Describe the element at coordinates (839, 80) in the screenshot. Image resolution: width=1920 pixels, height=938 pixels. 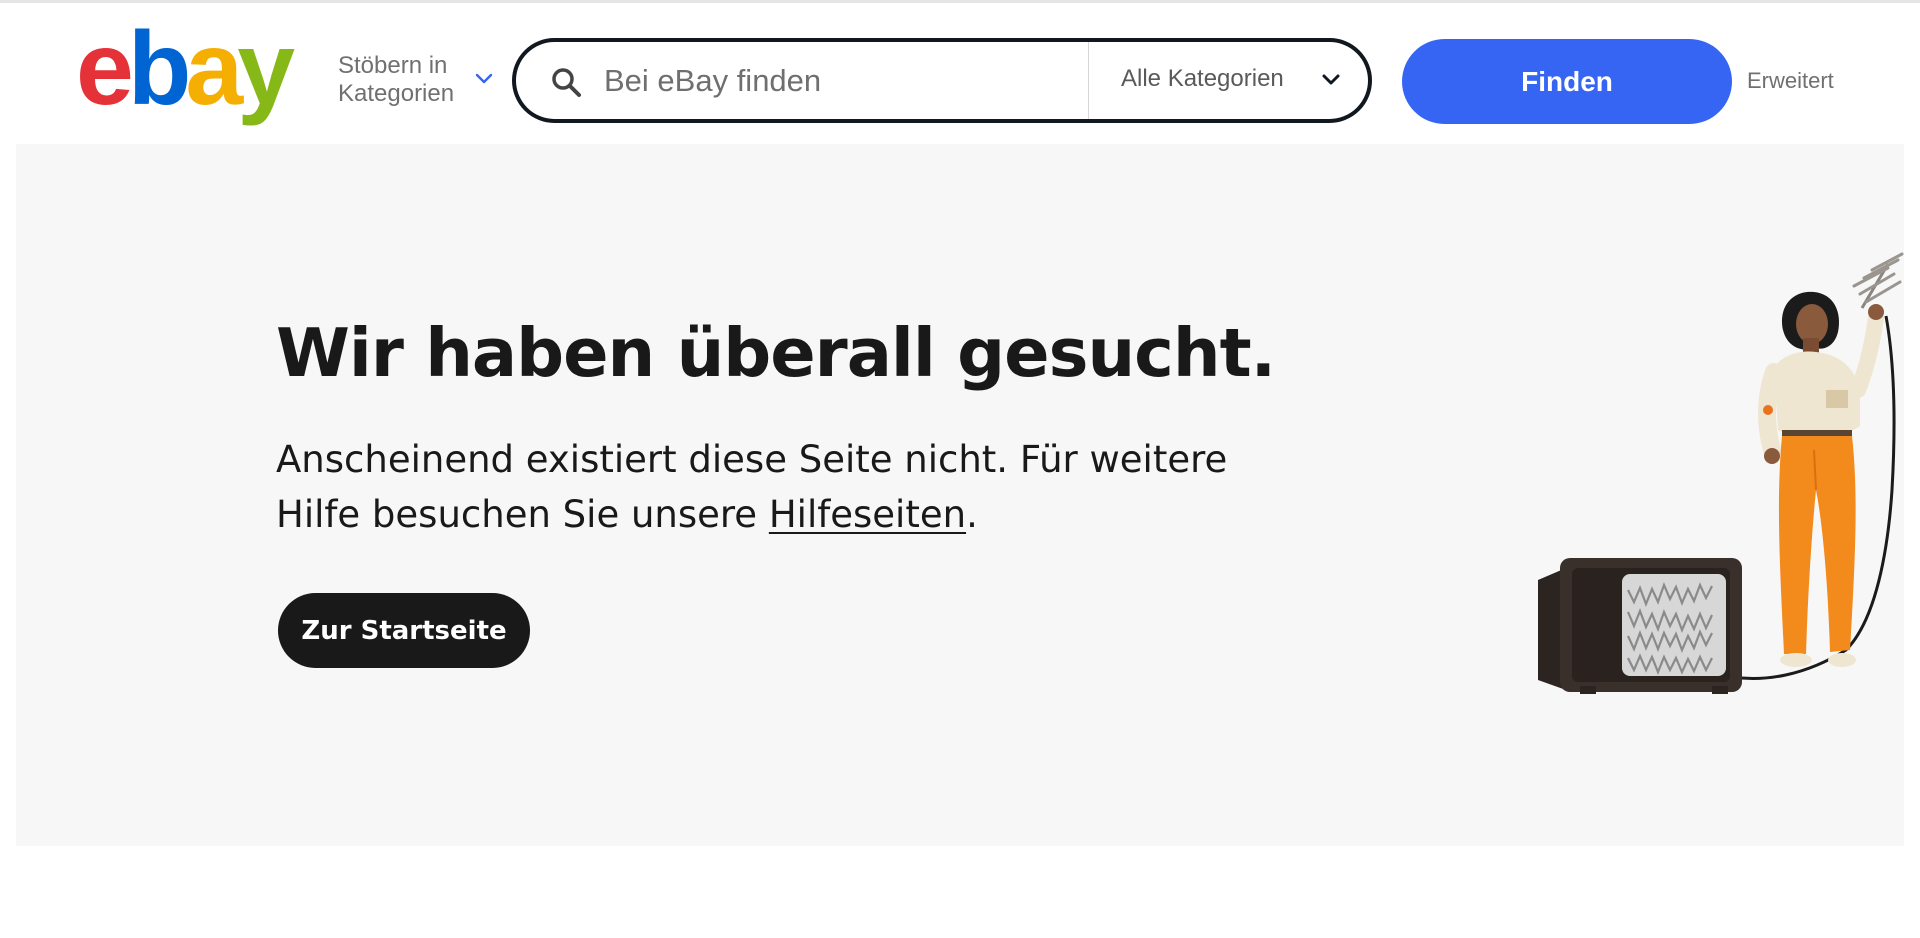
I see `search-input` at that location.